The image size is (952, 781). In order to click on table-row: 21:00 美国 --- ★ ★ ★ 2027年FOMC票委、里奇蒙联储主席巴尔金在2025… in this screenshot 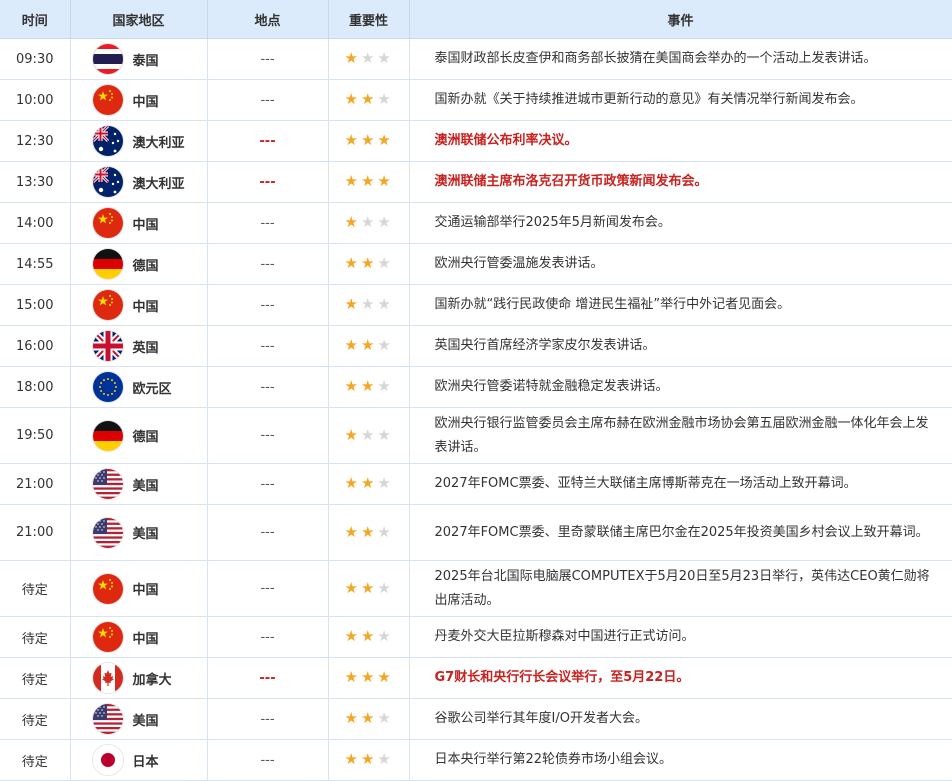, I will do `click(476, 532)`.